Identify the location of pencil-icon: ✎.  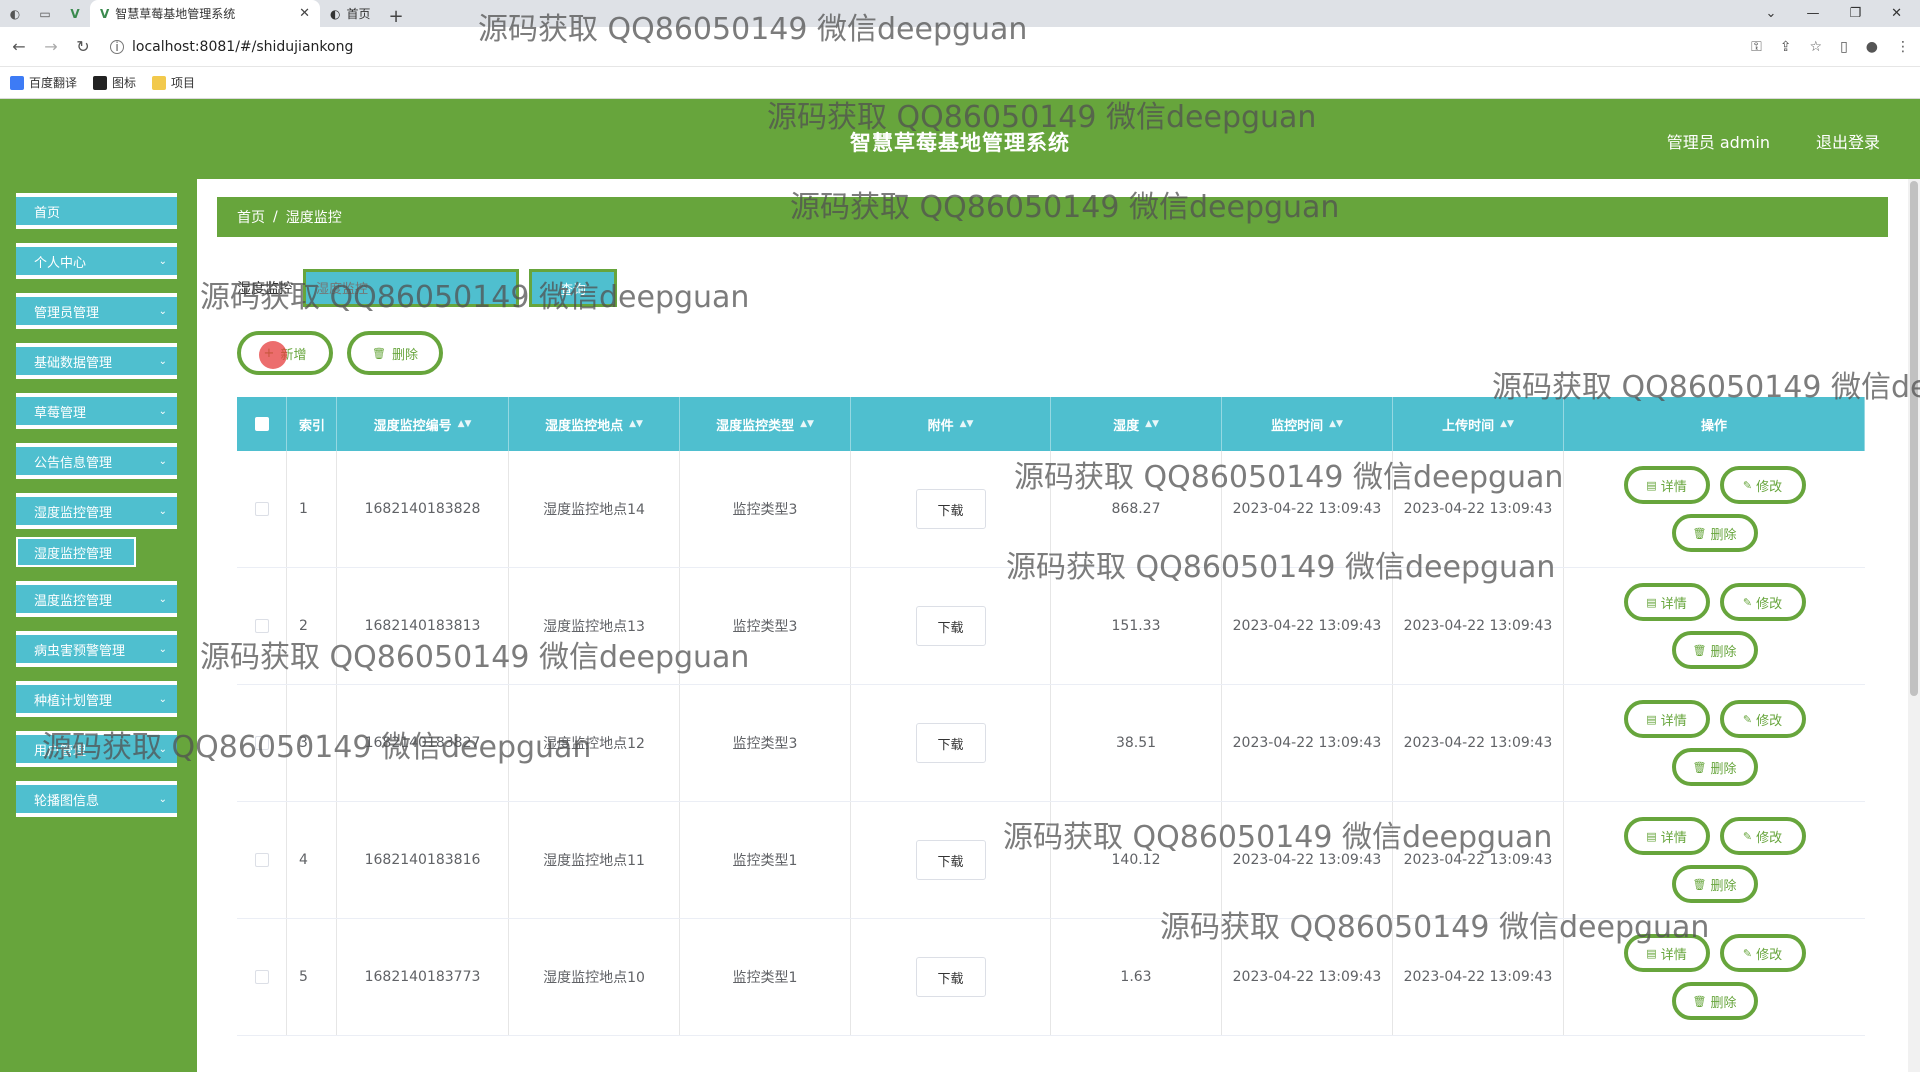
(1747, 602).